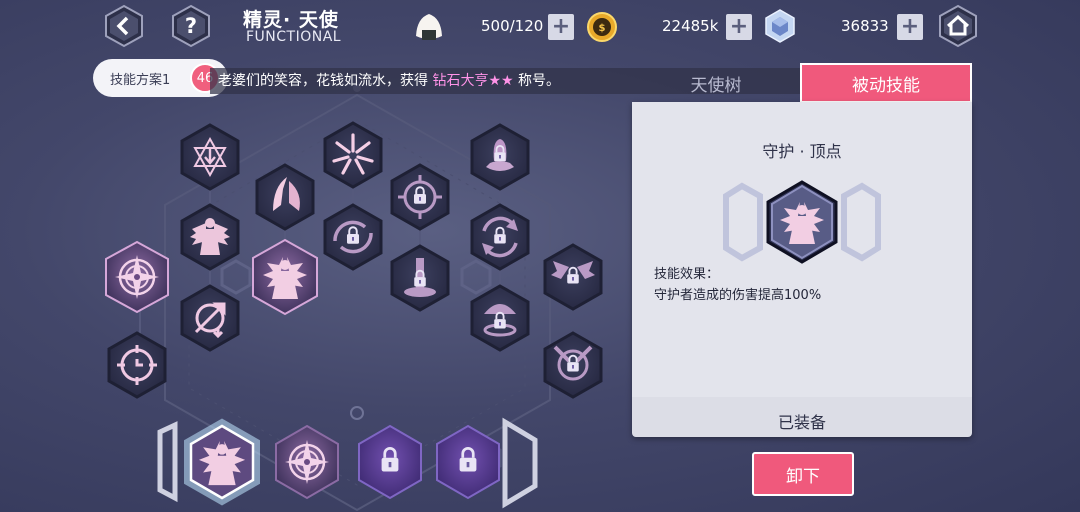 This screenshot has height=512, width=1080. What do you see at coordinates (500, 318) in the screenshot?
I see `node-umbrella-lock` at bounding box center [500, 318].